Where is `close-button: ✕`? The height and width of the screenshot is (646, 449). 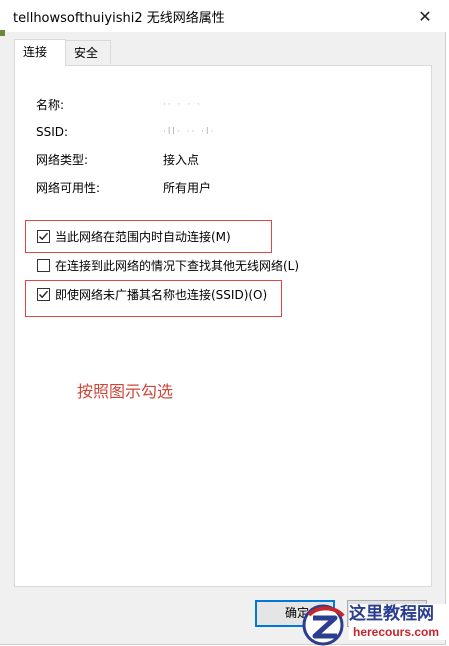
close-button: ✕ is located at coordinates (425, 16).